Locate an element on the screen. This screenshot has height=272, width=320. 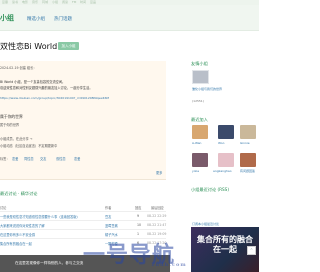
member-name: yixie is located at coordinates (195, 171).